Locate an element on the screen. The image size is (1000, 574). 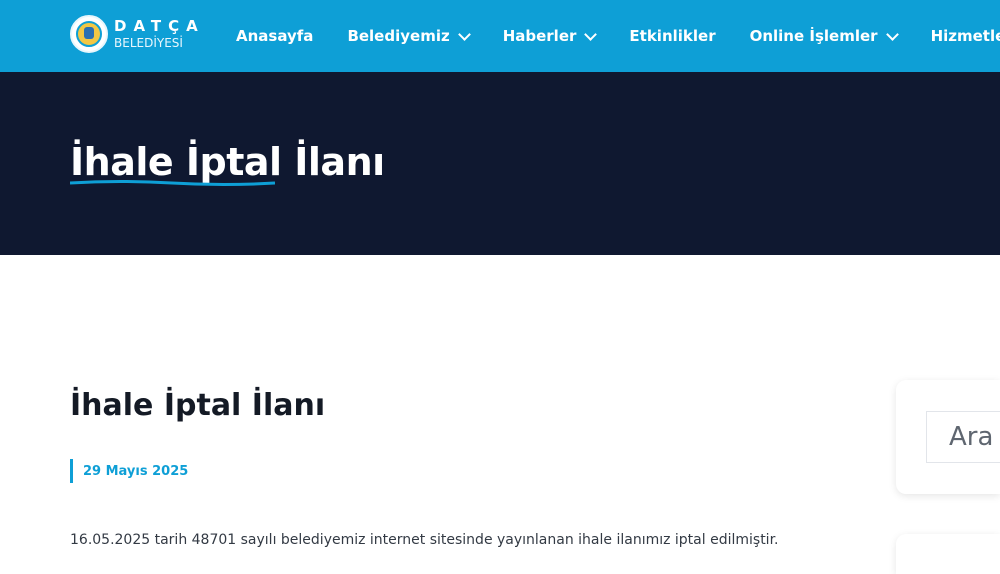
nav-item-label: Etkinlikler is located at coordinates (672, 36).